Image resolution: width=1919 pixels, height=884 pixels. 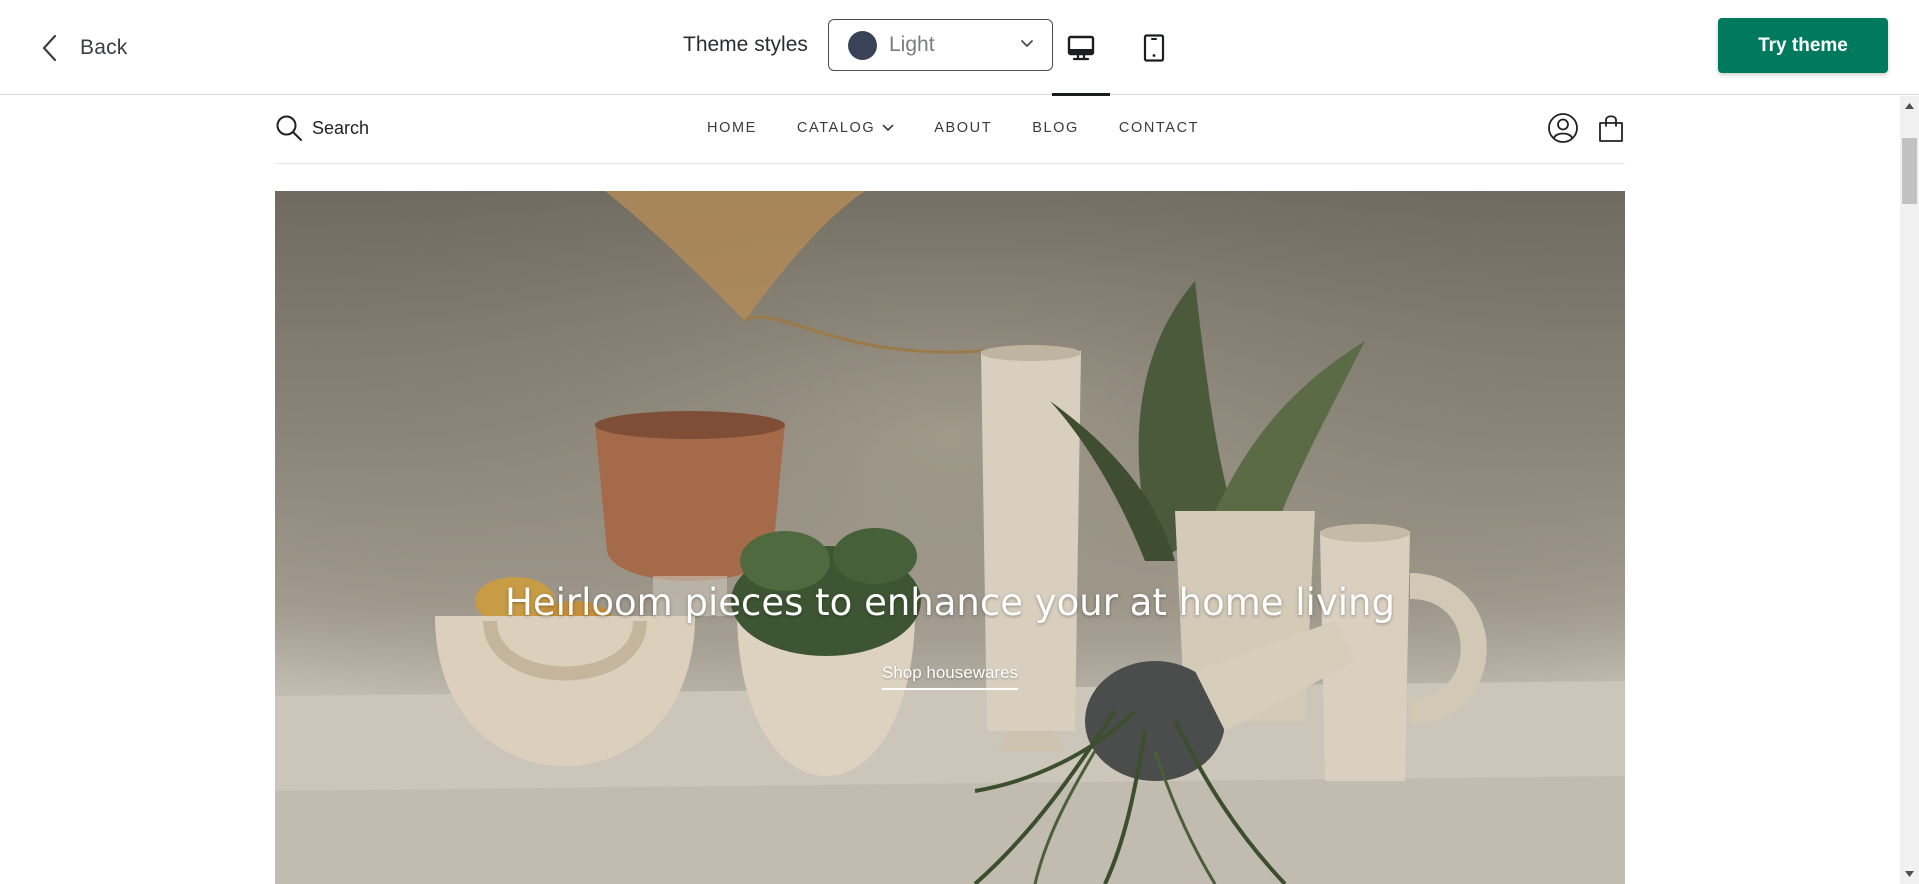 What do you see at coordinates (912, 44) in the screenshot?
I see `theme-style-value: Light` at bounding box center [912, 44].